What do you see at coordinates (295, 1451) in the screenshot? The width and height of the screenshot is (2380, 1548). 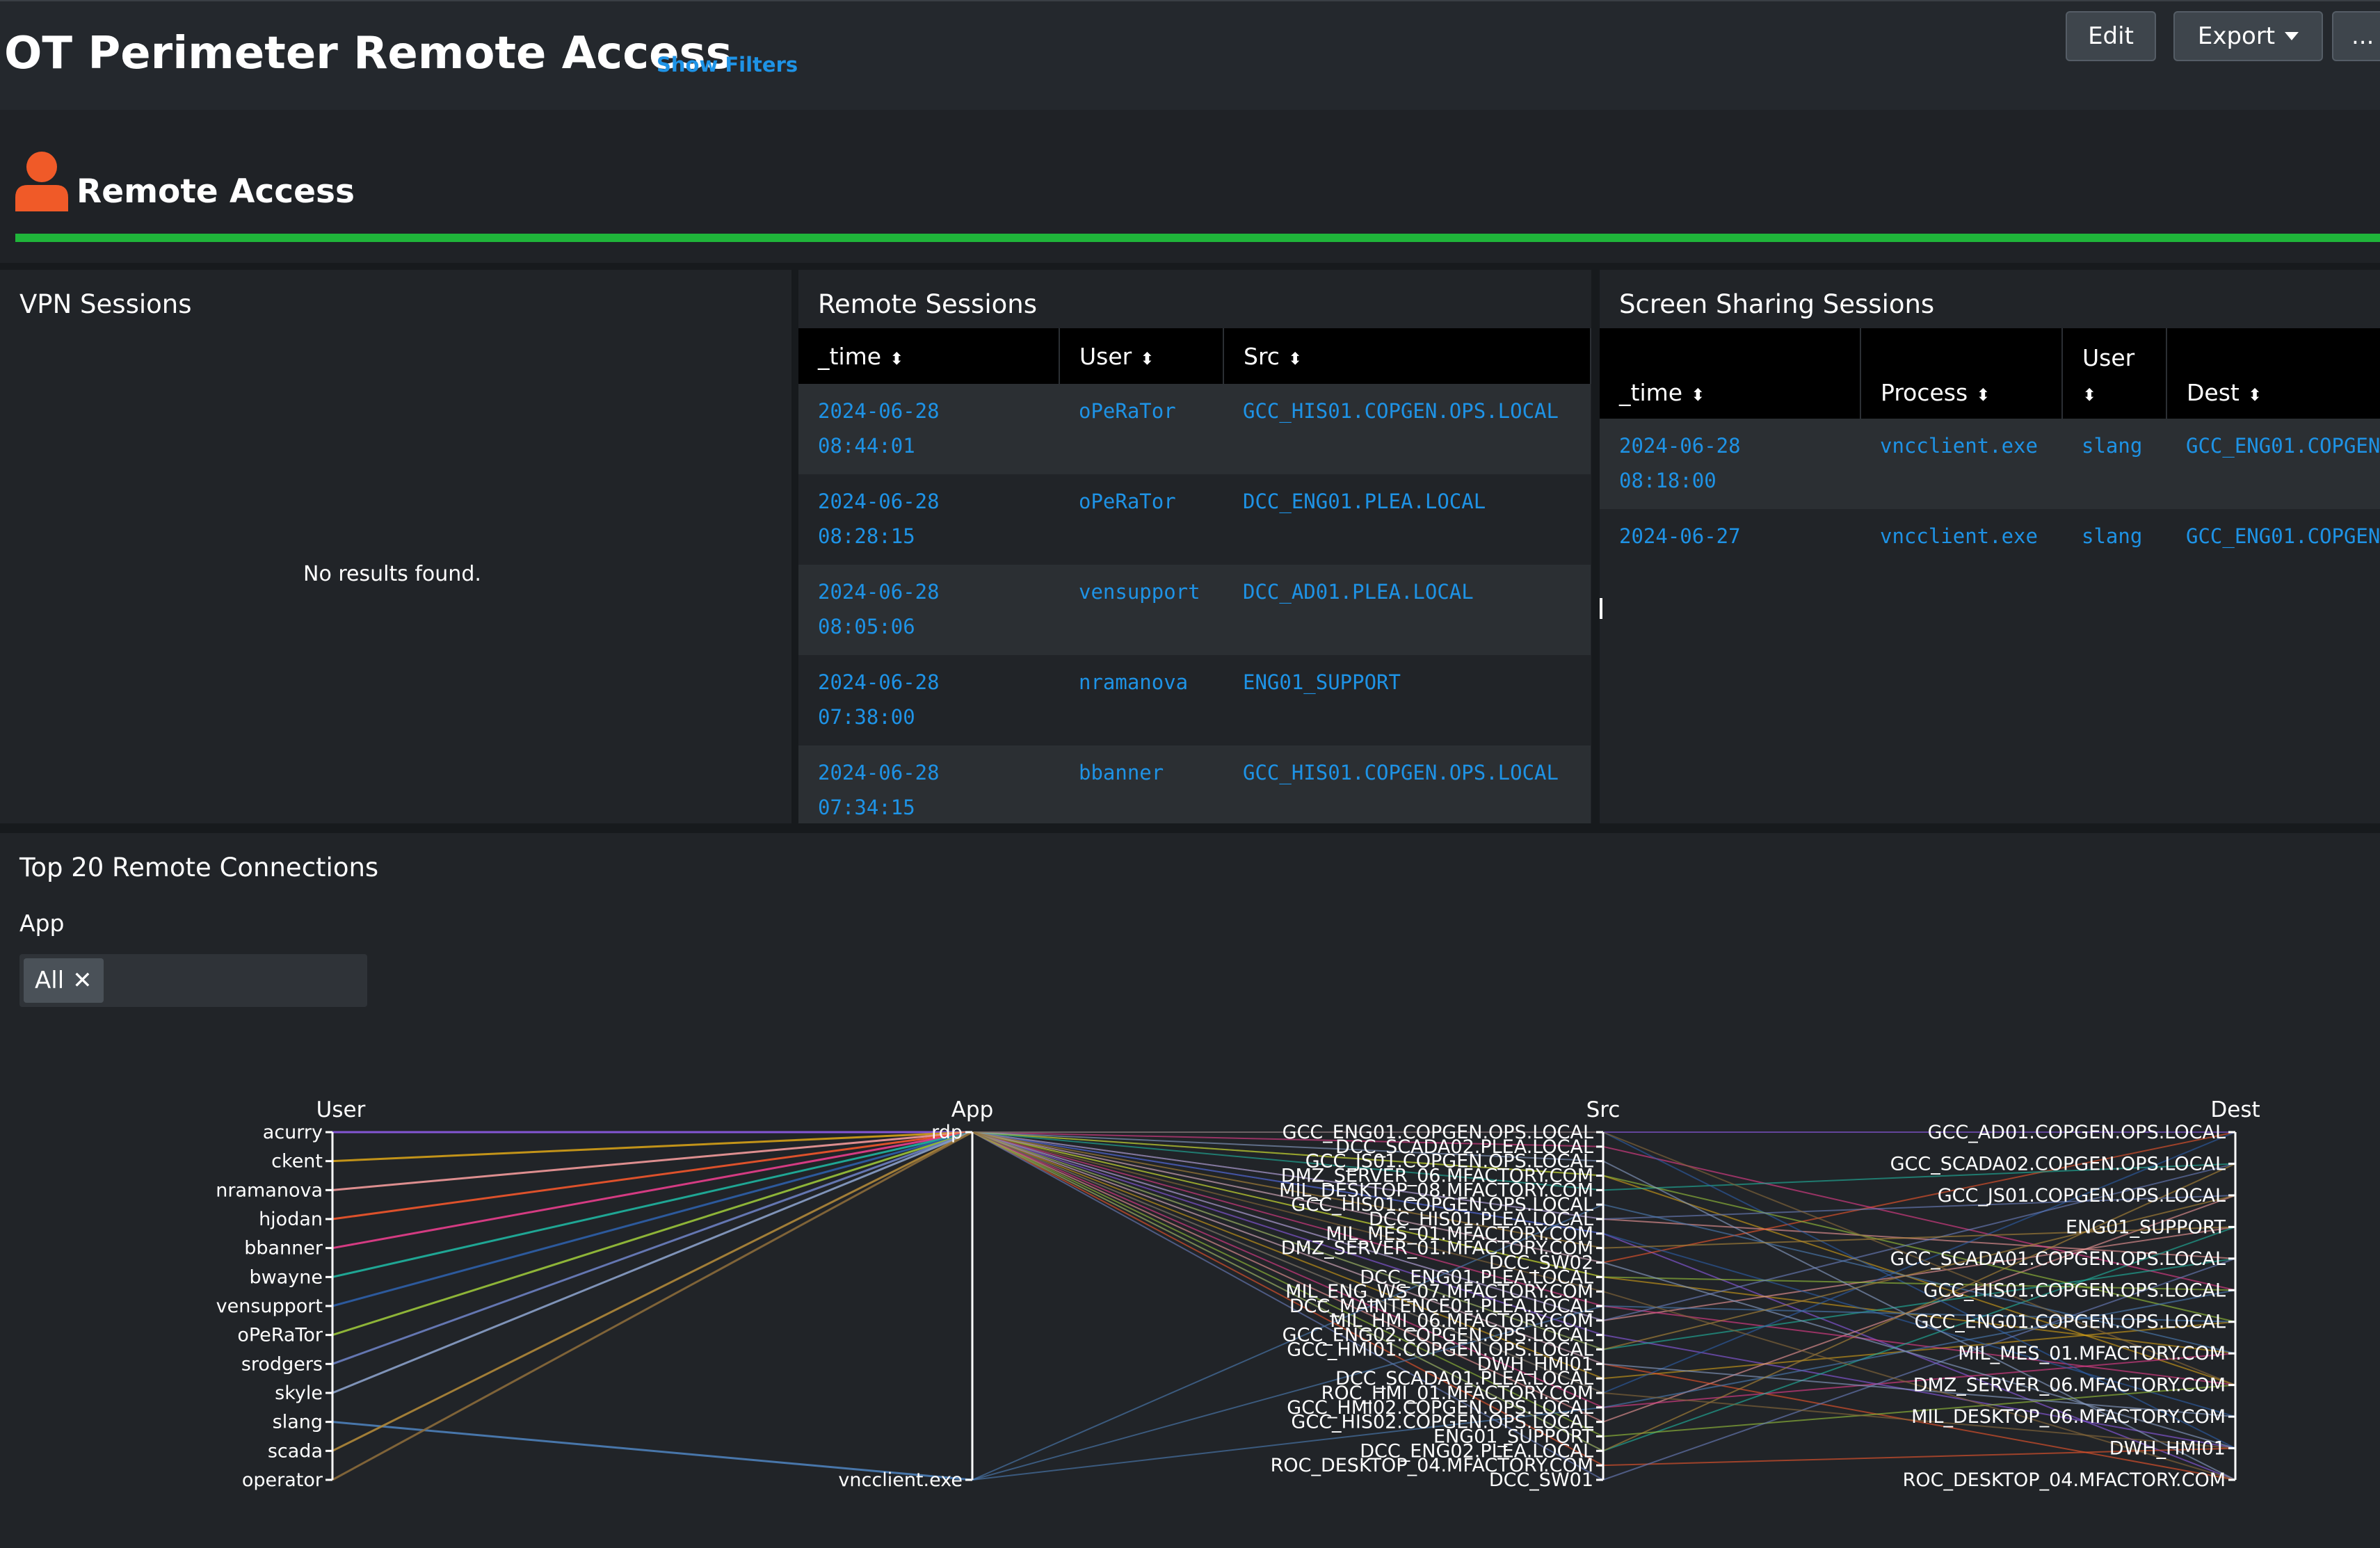 I see `axis-tick-label: scada` at bounding box center [295, 1451].